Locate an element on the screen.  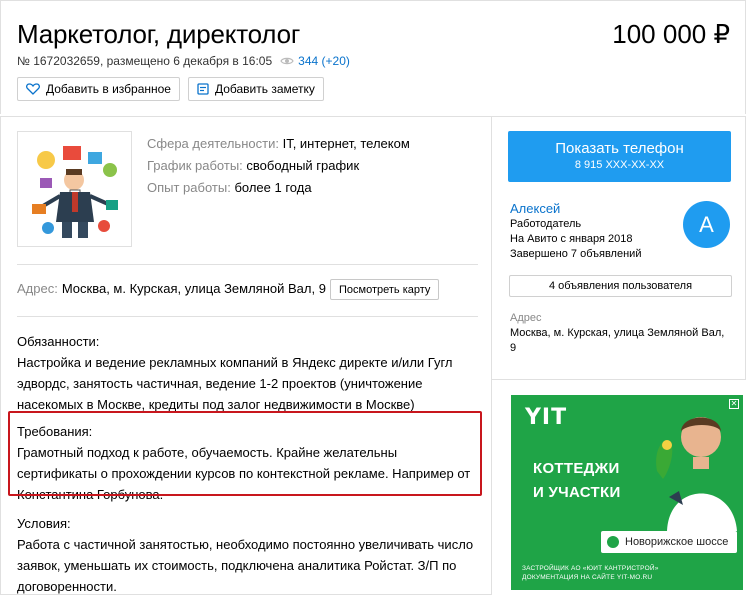
property-label: График работы: is located at coordinates (195, 165).